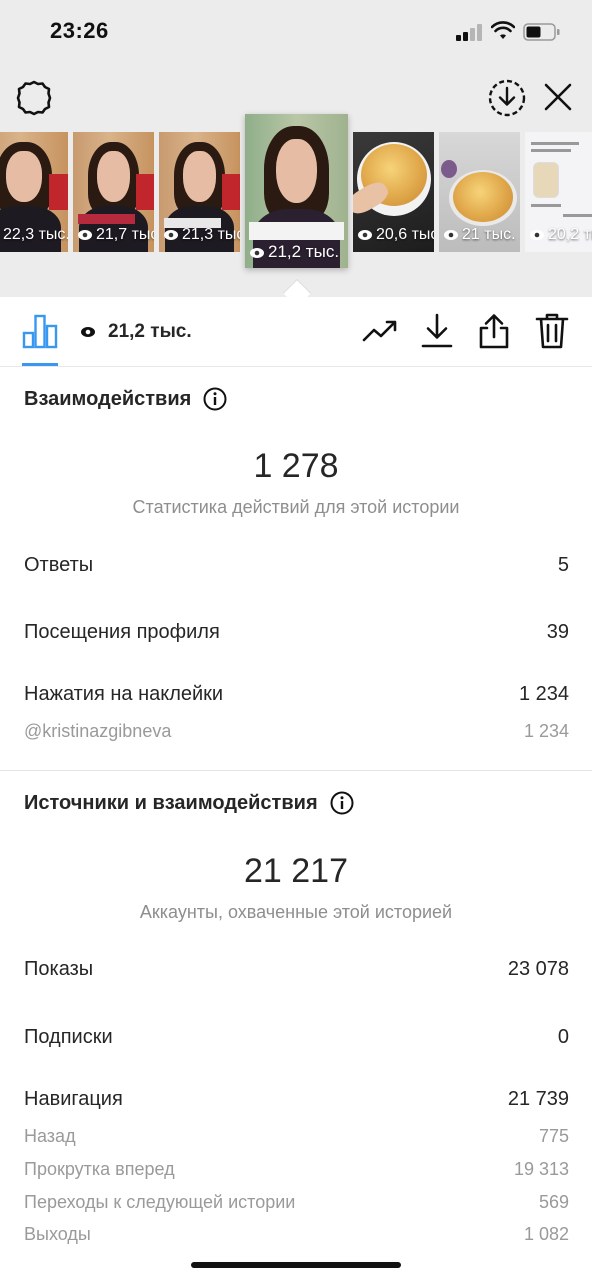  What do you see at coordinates (296, 912) in the screenshot?
I see `discovery-caption: Аккаунты, охваченные этой историей` at bounding box center [296, 912].